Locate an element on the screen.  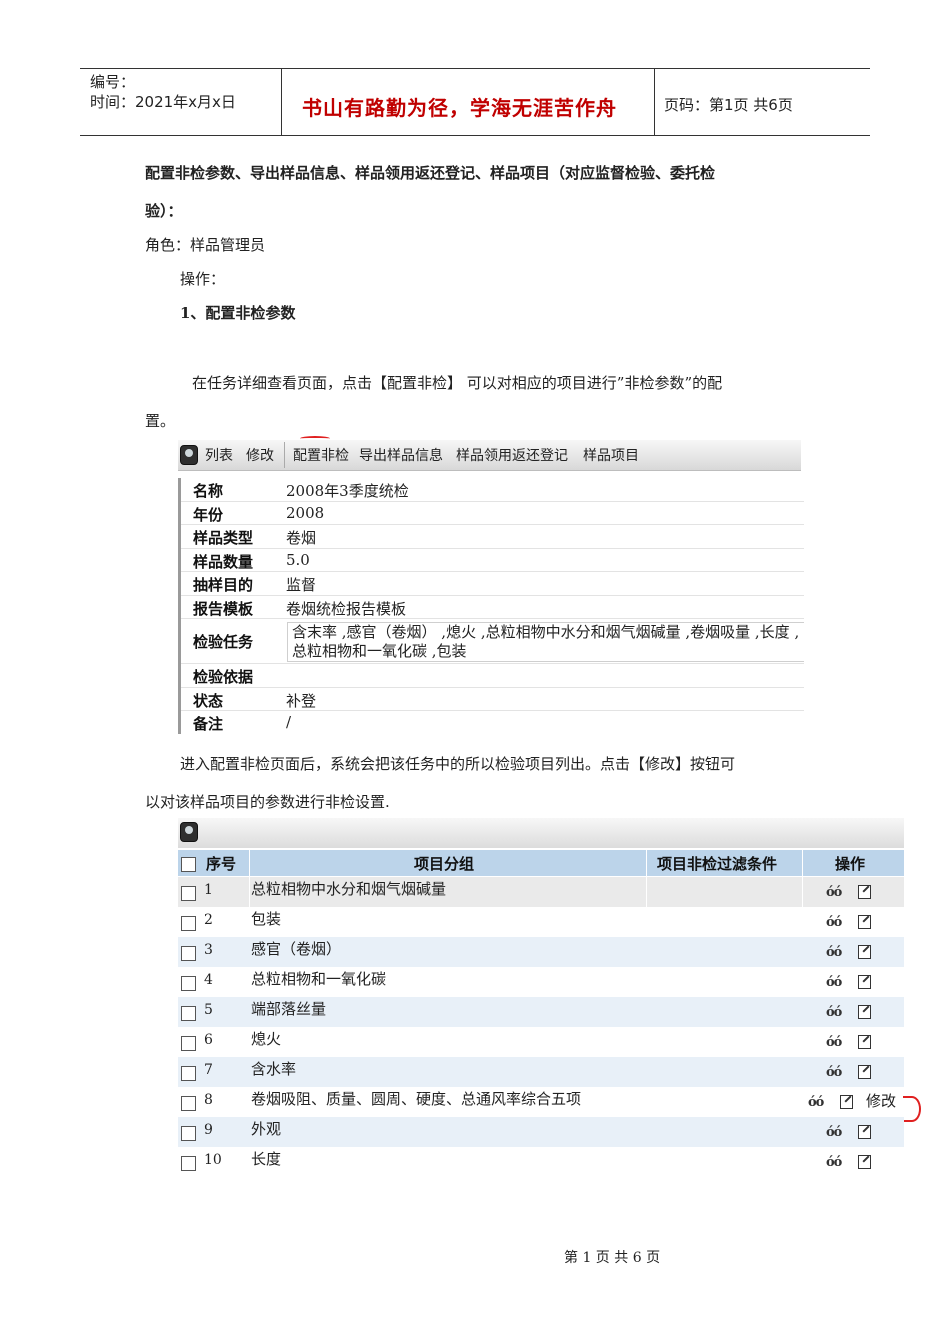
page-footer: 第 1 页 共 6 页 is located at coordinates (612, 1258).